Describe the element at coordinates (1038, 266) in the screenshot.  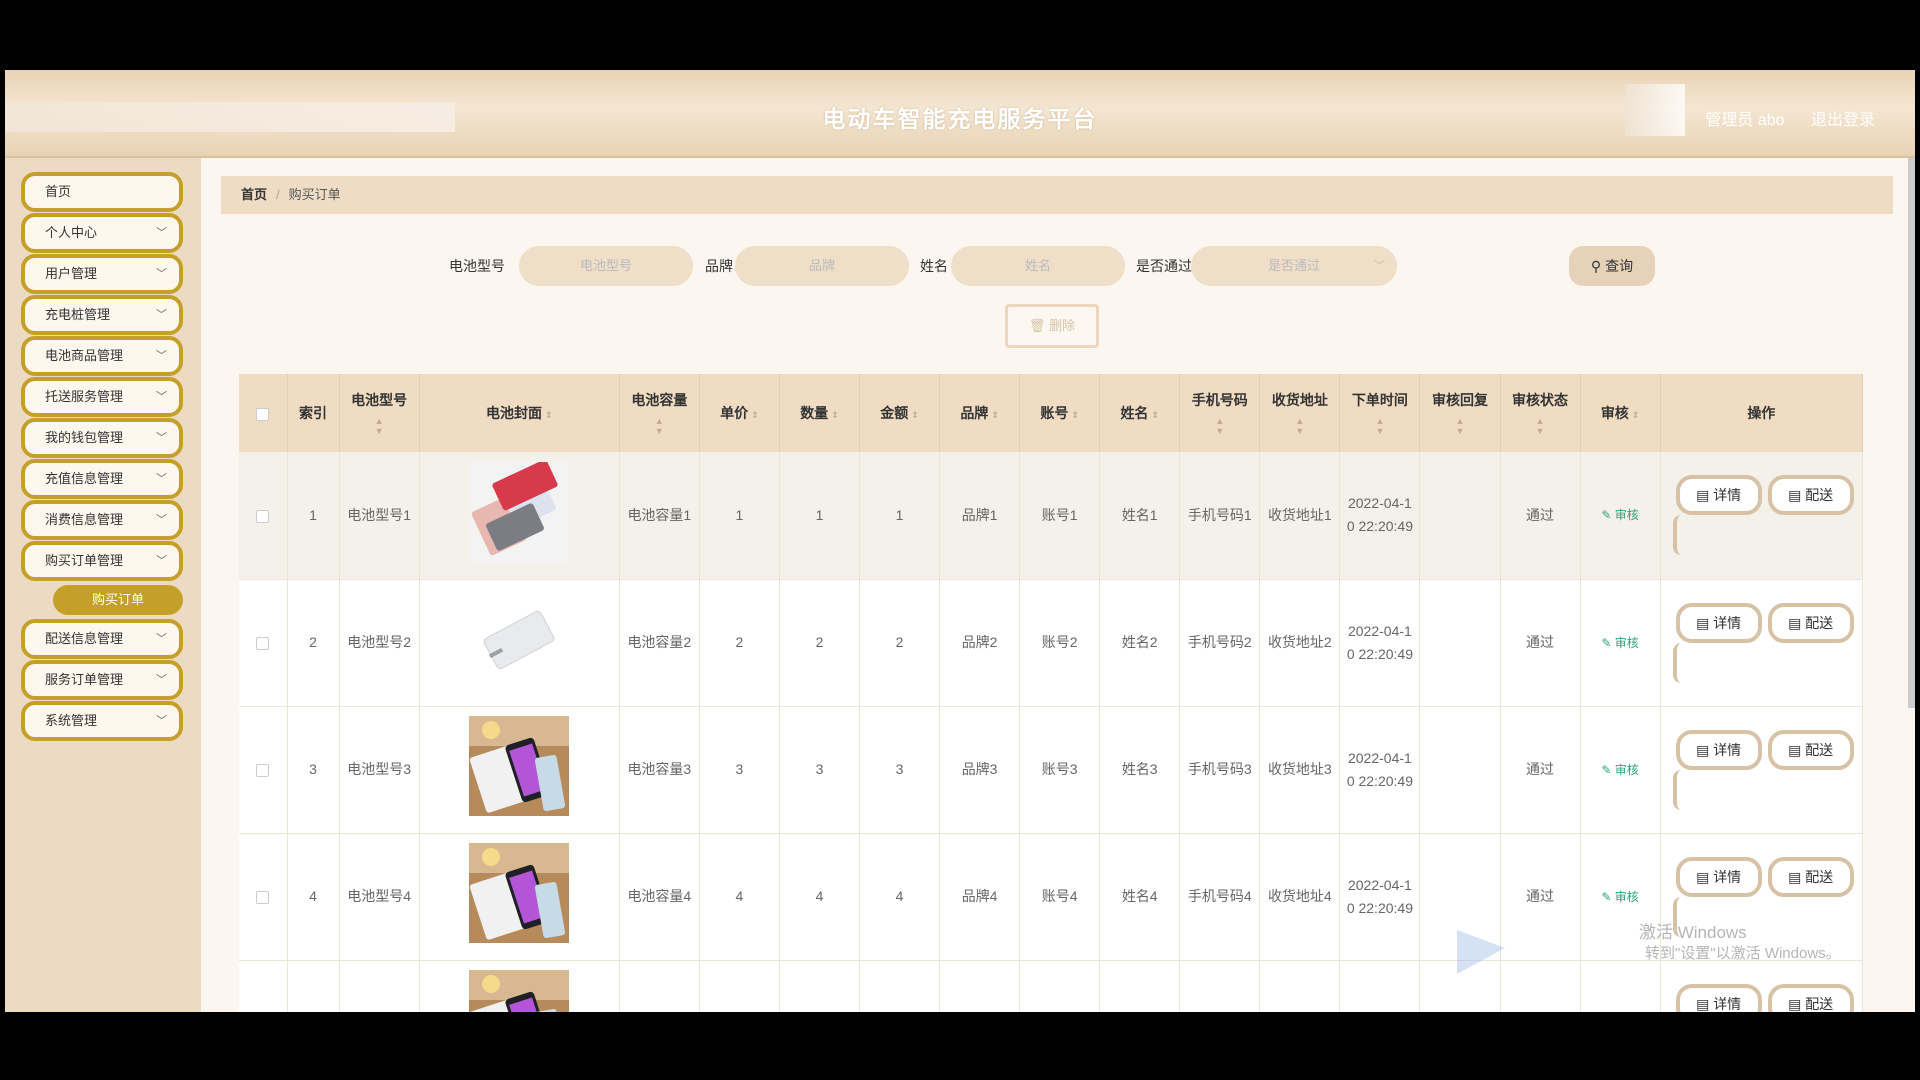
I see `name-input: 姓名` at that location.